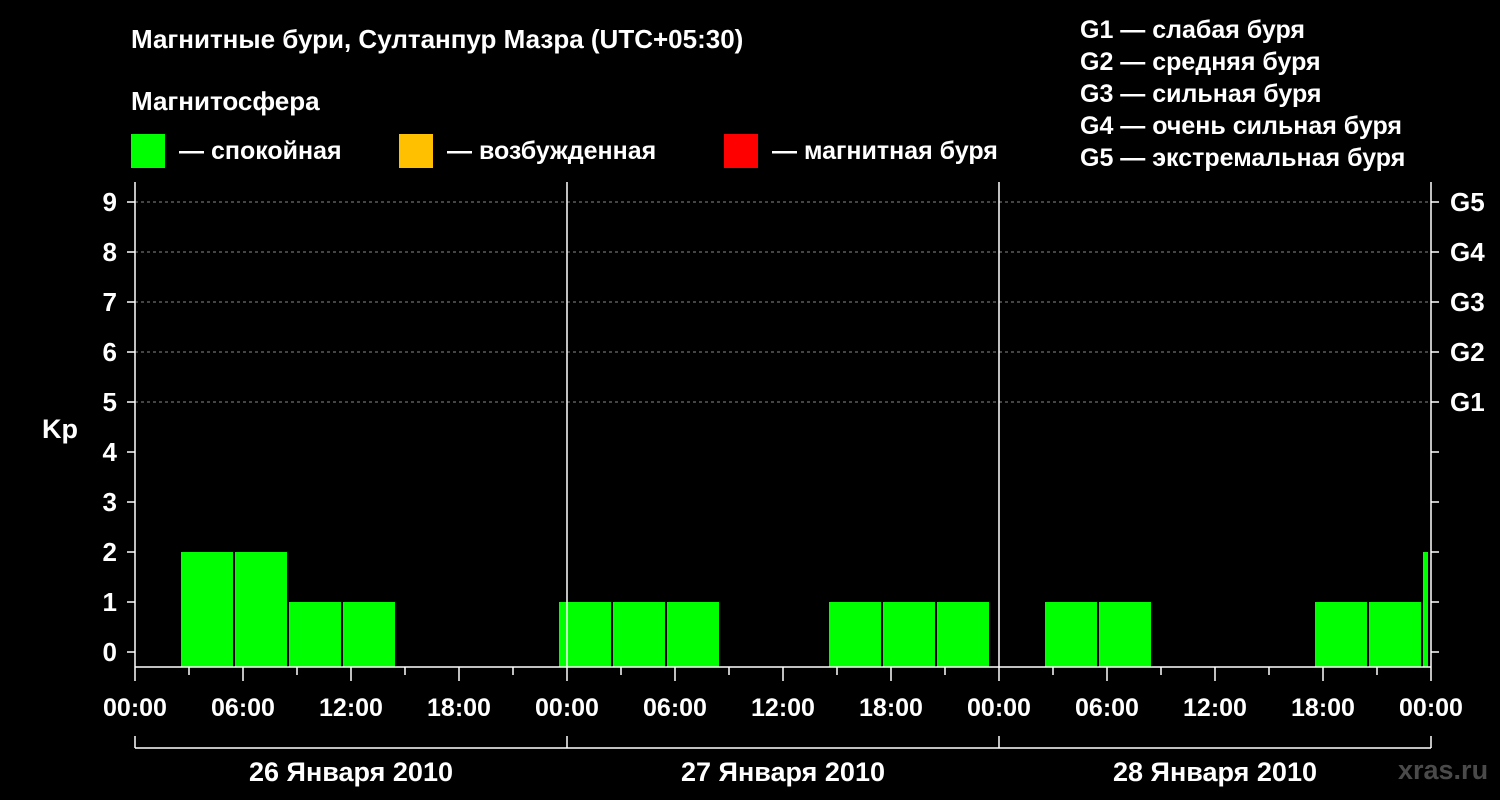 The height and width of the screenshot is (800, 1500). Describe the element at coordinates (1467, 302) in the screenshot. I see `g-level-label: G3` at that location.